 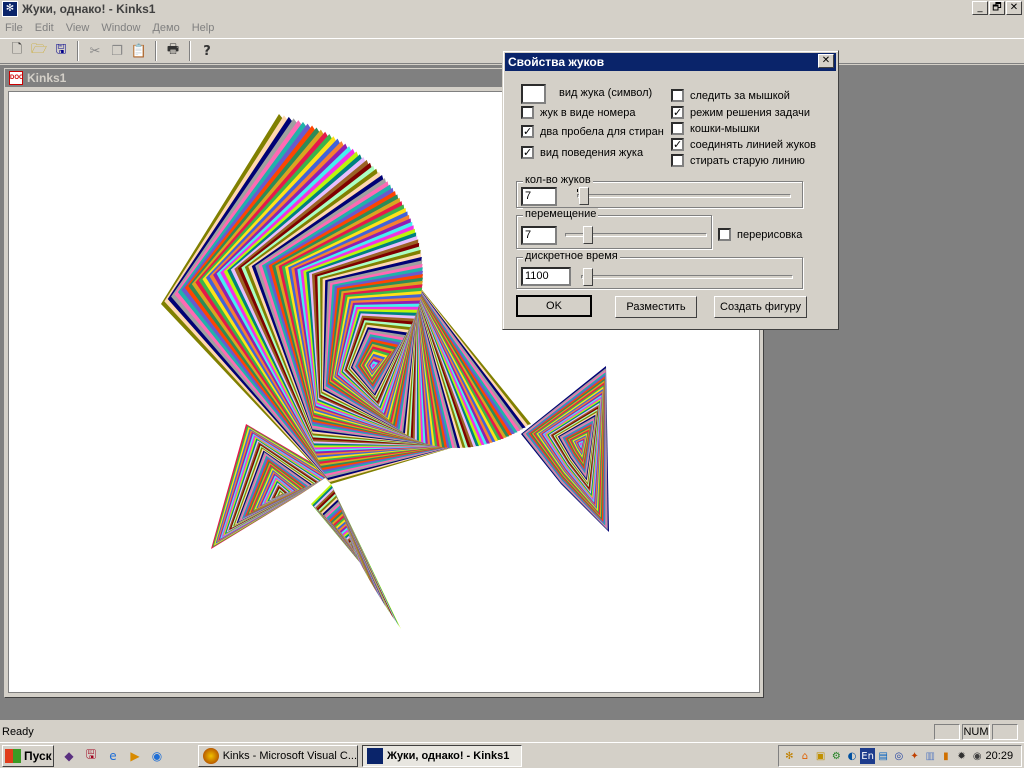 What do you see at coordinates (914, 756) in the screenshot?
I see `tray-icon: ✦` at bounding box center [914, 756].